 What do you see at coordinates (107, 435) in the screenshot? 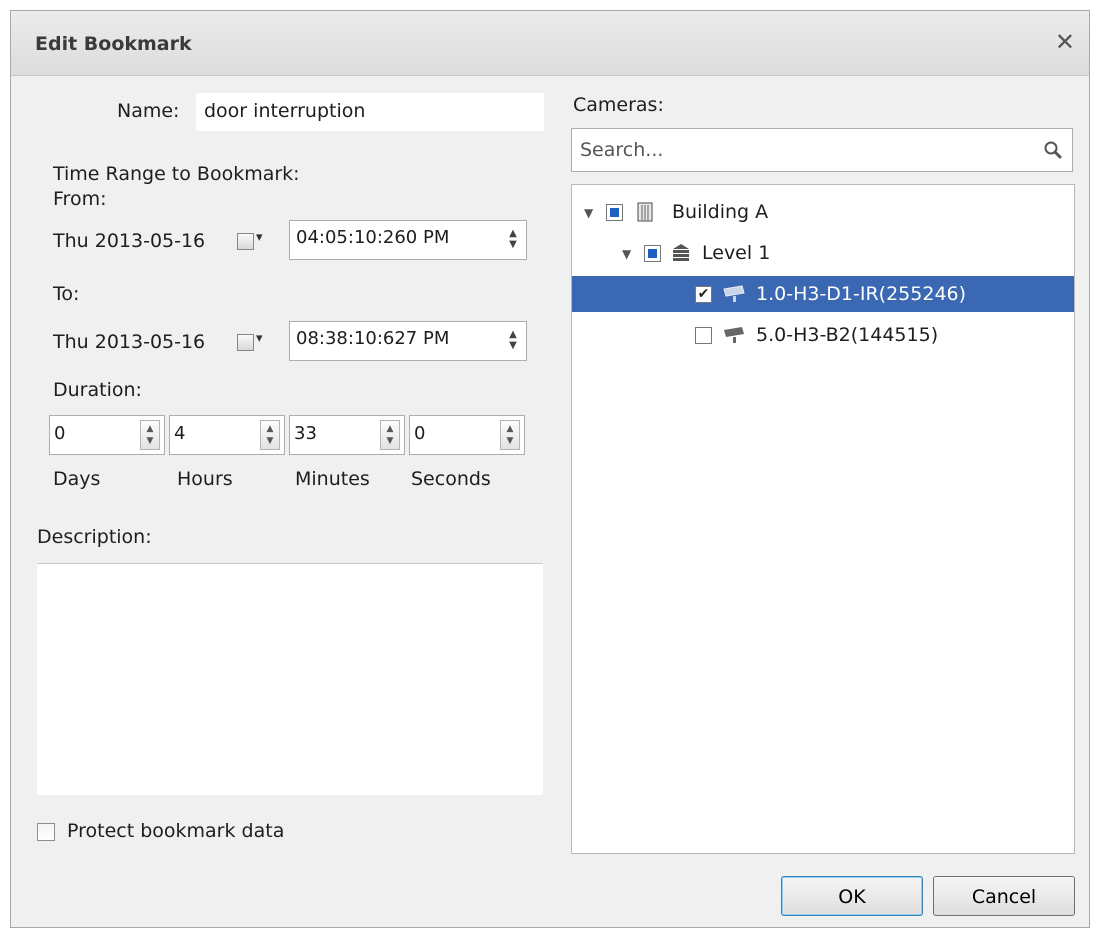
I see `days-stepper: 0 ▲ ▼` at bounding box center [107, 435].